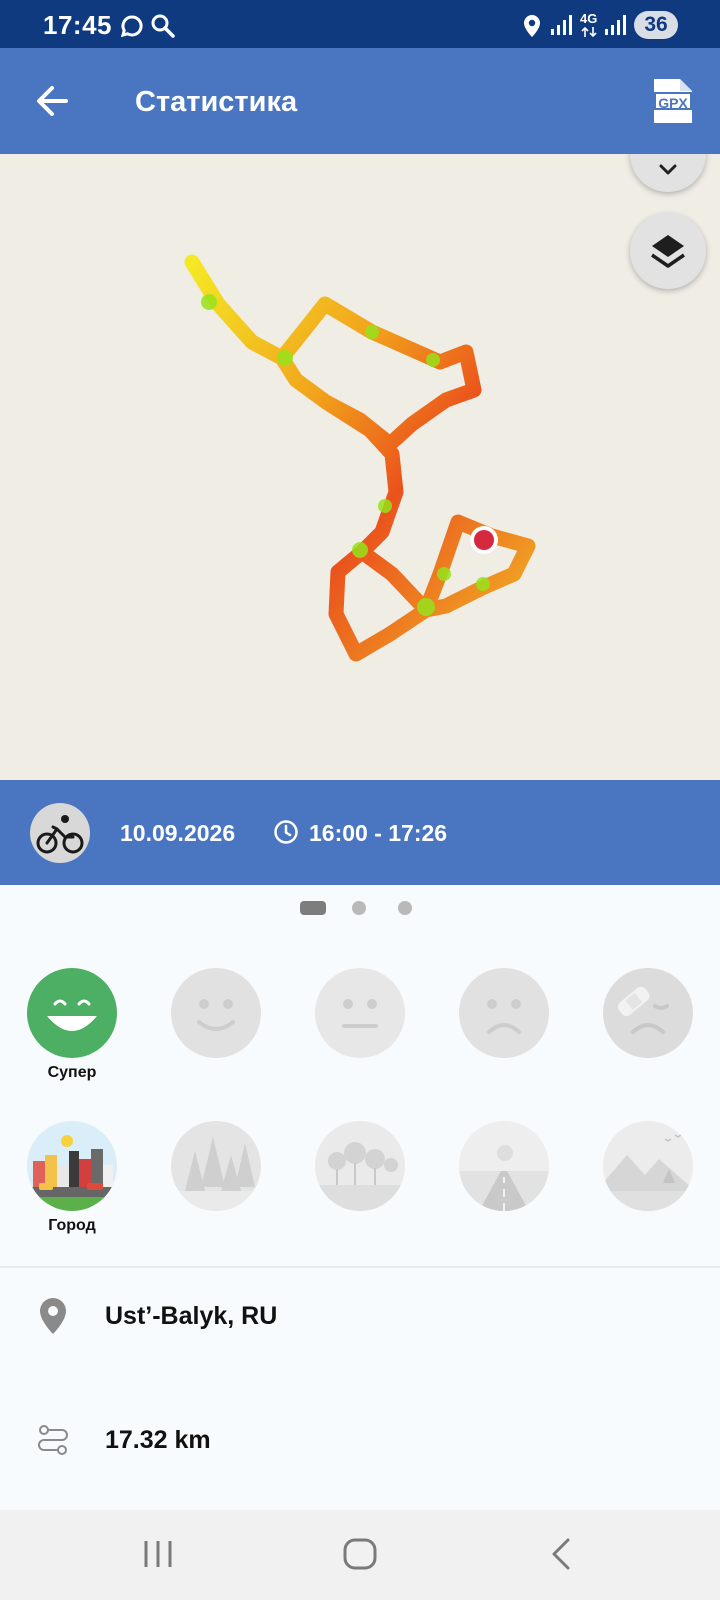 This screenshot has width=720, height=1600. What do you see at coordinates (72, 1015) in the screenshot?
I see `big-smile-face-icon` at bounding box center [72, 1015].